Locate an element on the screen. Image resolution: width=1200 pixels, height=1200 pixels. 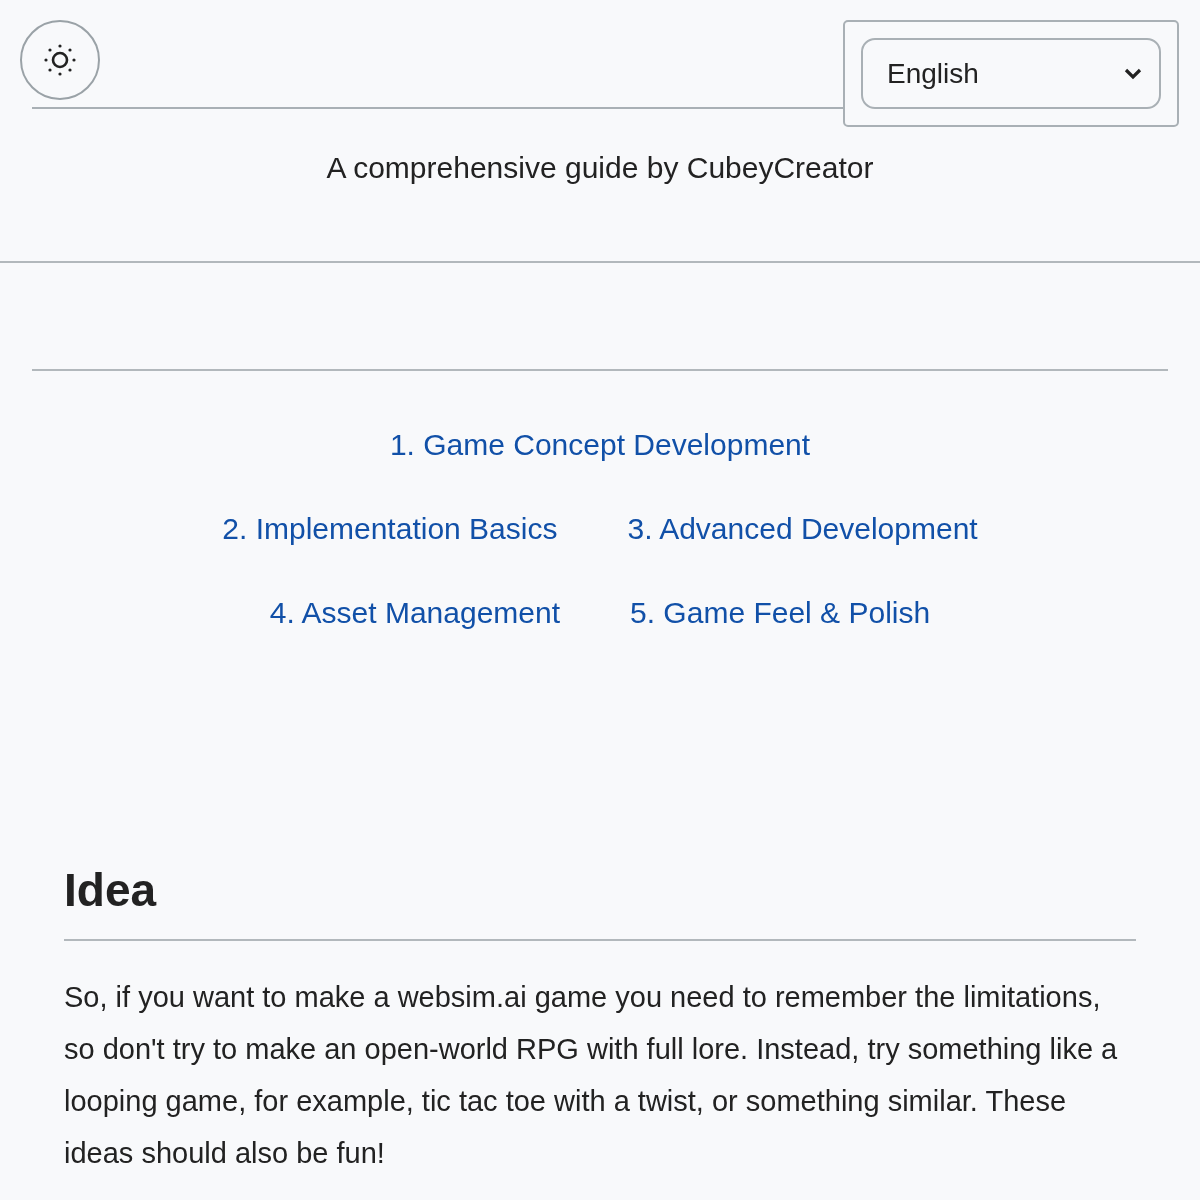
toc-link: 2. Implementation Basics is located at coordinates (390, 529).